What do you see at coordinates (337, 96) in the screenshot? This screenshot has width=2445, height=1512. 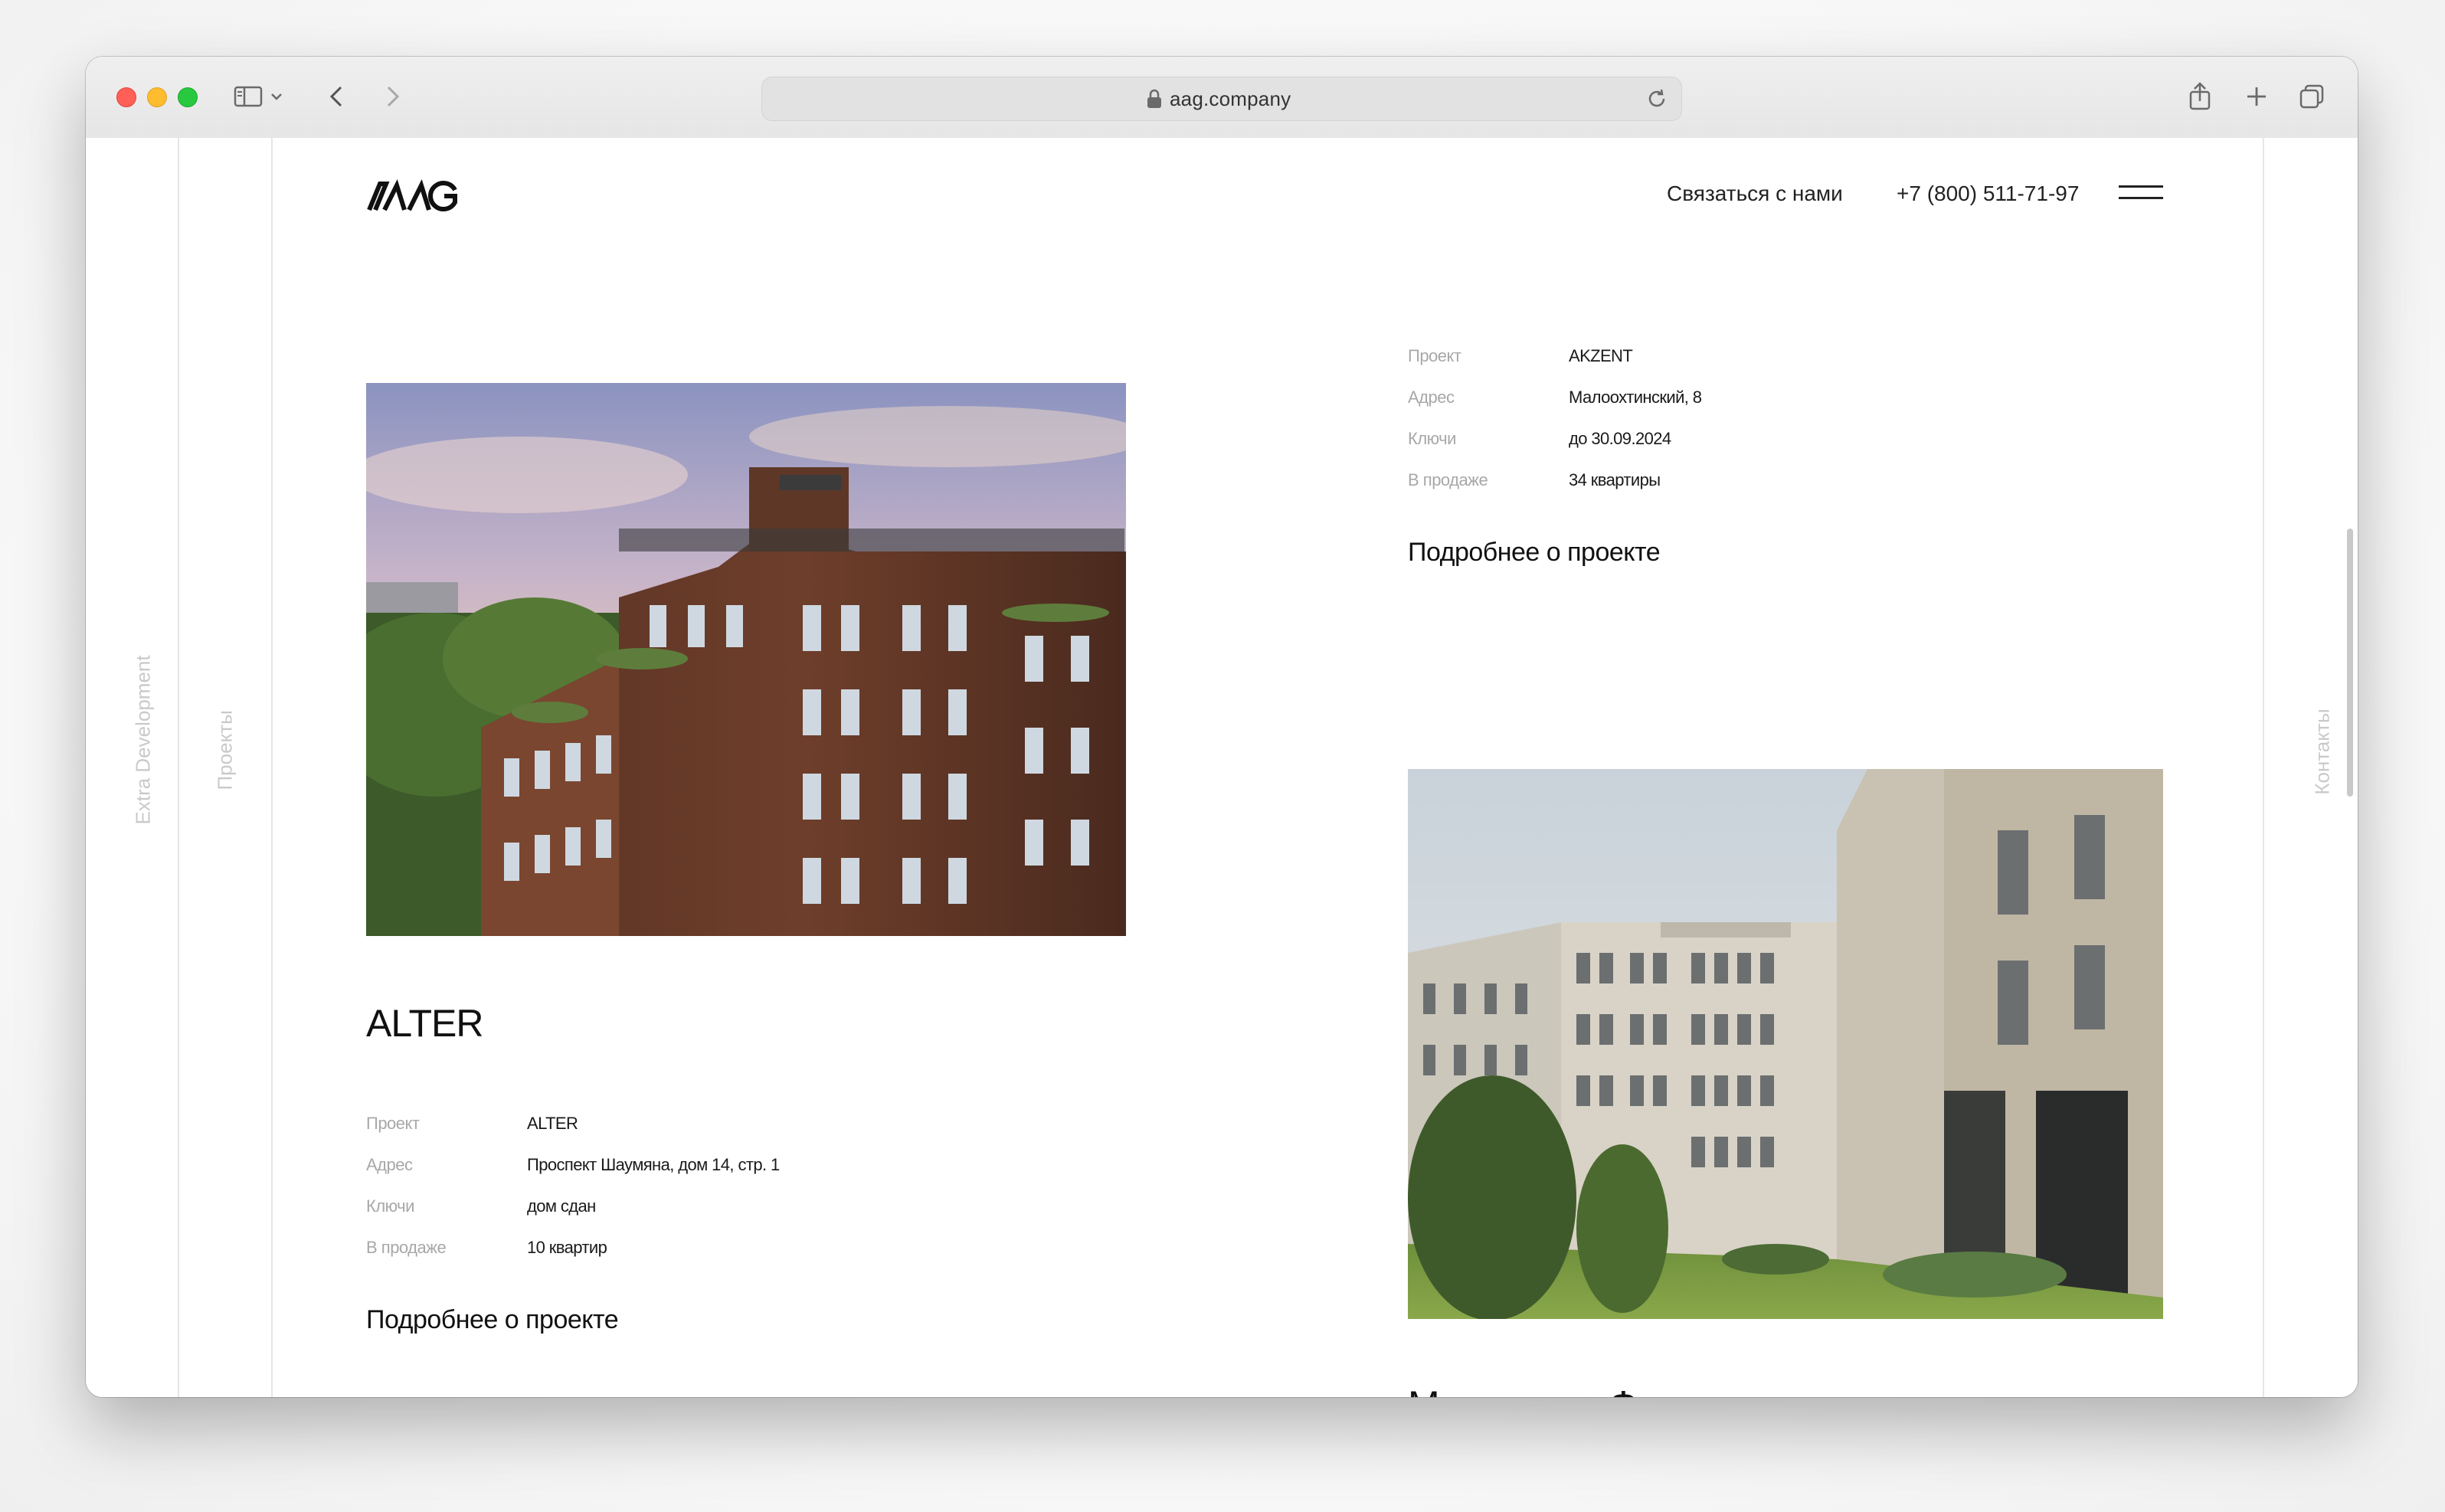 I see `back-icon` at bounding box center [337, 96].